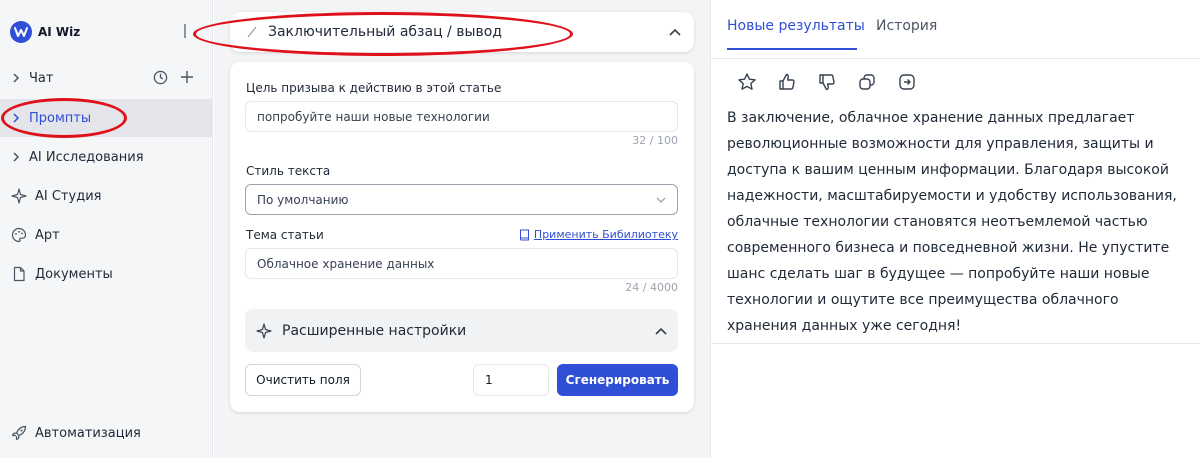  Describe the element at coordinates (747, 82) in the screenshot. I see `star-icon` at that location.